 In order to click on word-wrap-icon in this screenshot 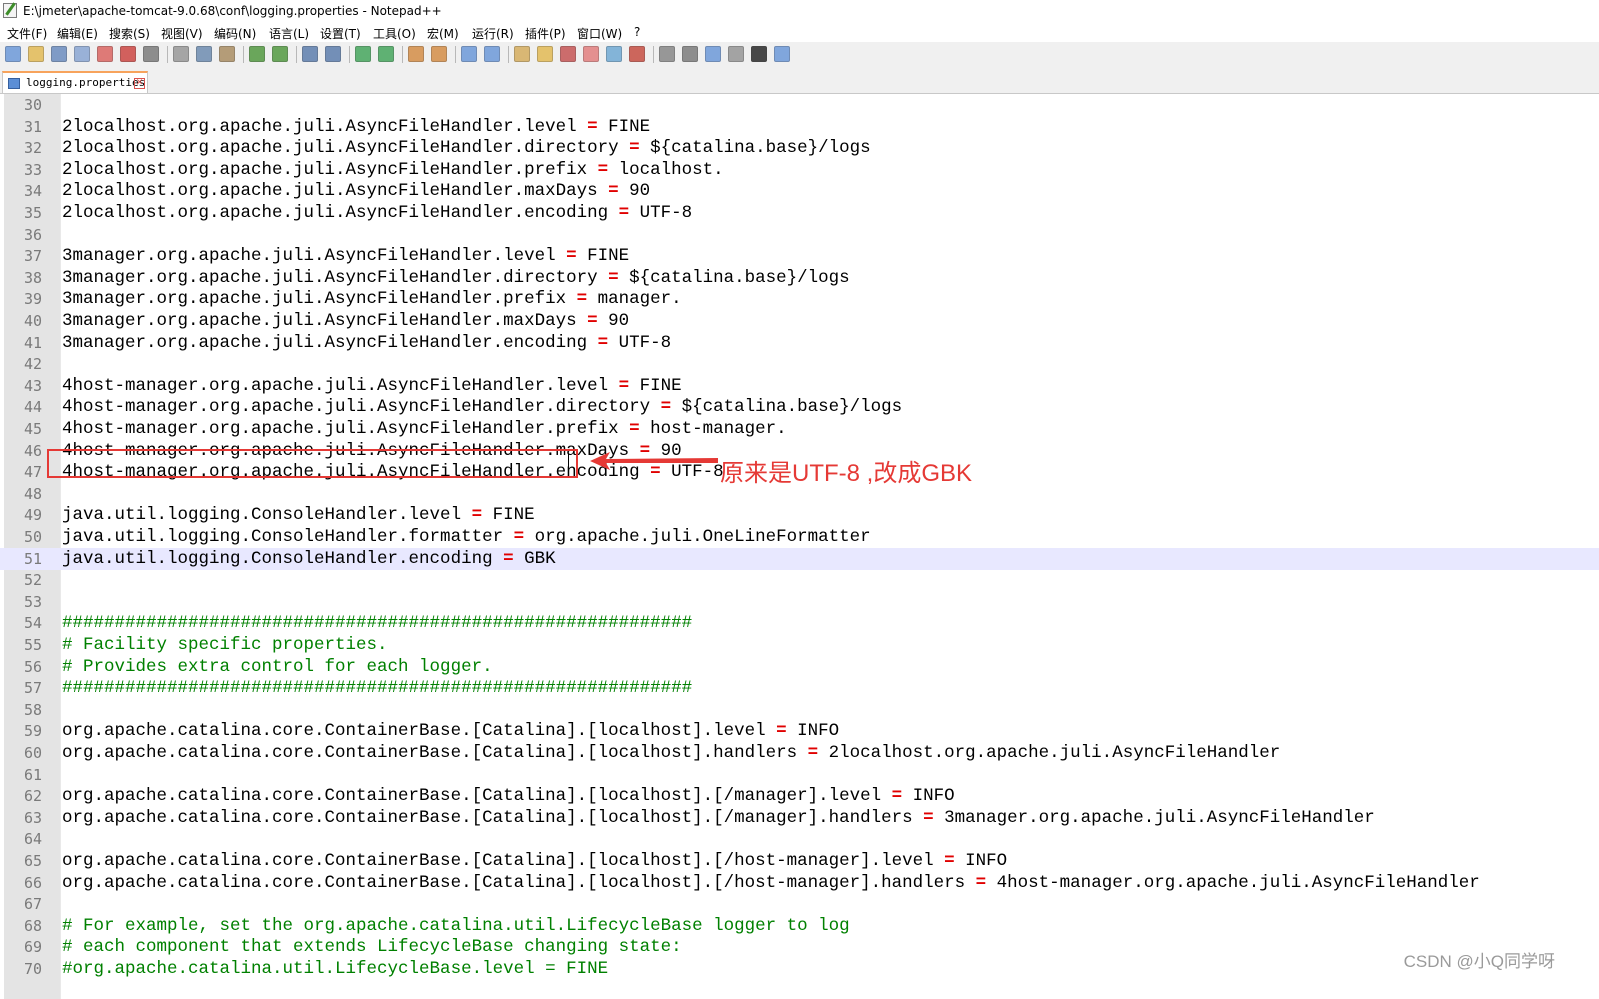, I will do `click(469, 54)`.